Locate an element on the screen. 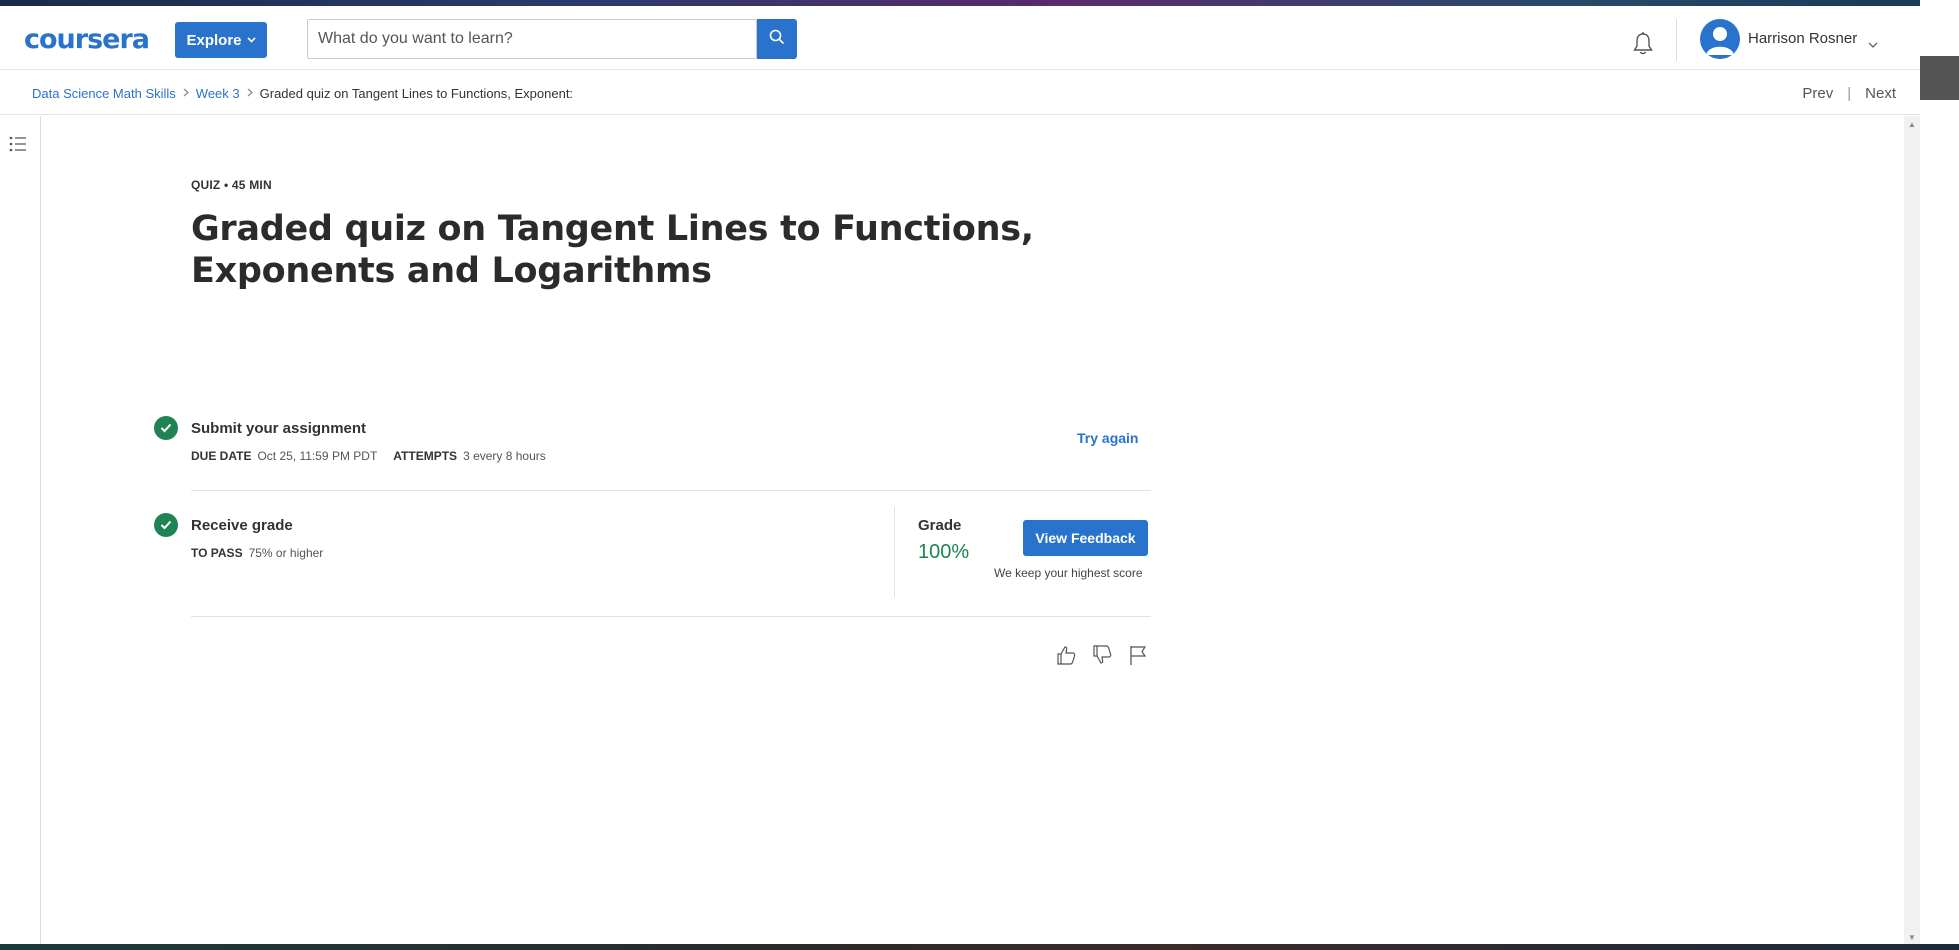 This screenshot has width=1959, height=950. avatar-icon is located at coordinates (1720, 39).